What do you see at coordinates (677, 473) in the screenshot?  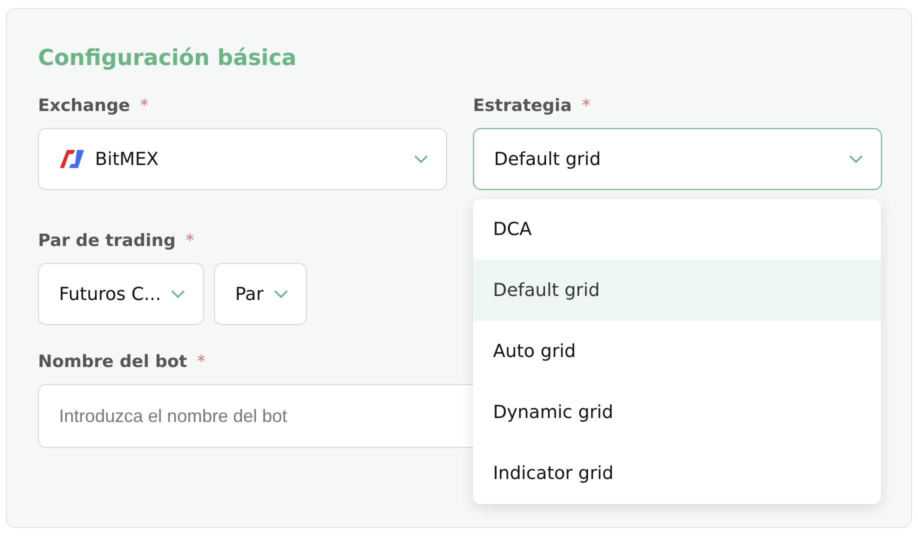 I see `strategy-option: Indicator grid` at bounding box center [677, 473].